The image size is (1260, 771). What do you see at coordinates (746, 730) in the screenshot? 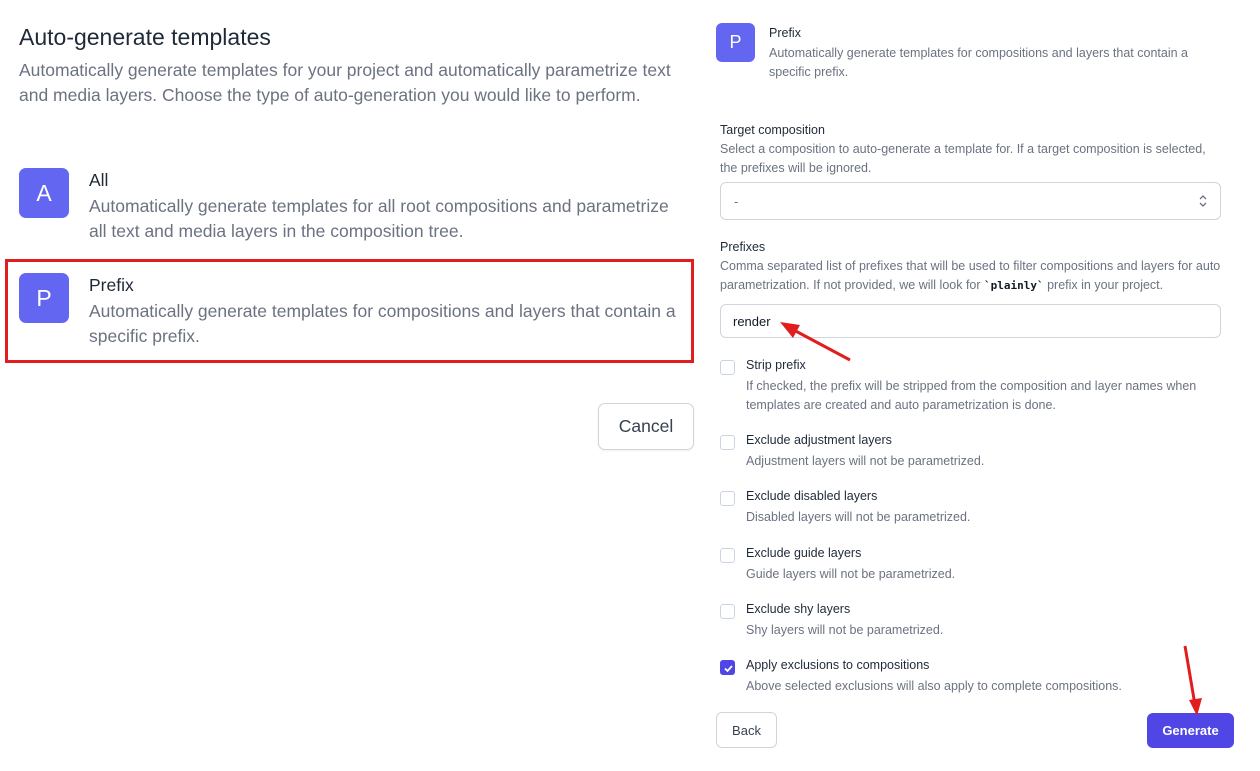
I see `back-button: Back` at bounding box center [746, 730].